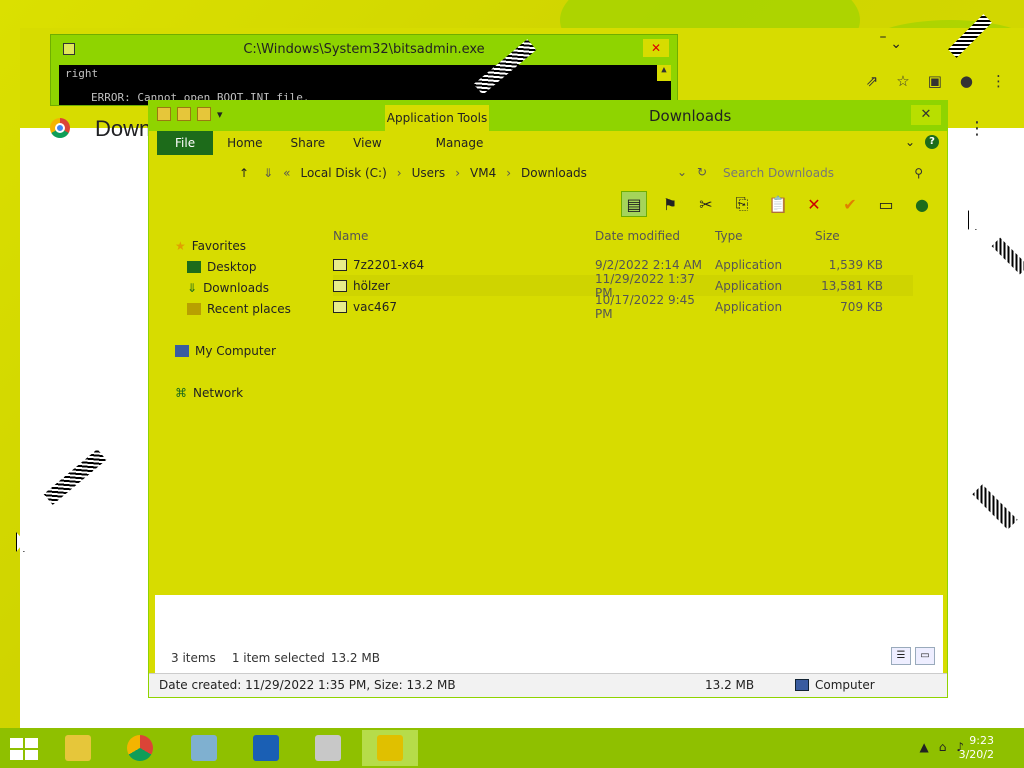  Describe the element at coordinates (464, 236) in the screenshot. I see `column-header-name: Name` at that location.